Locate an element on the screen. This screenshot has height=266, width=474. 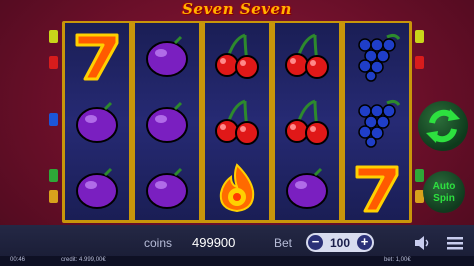
refresh-arrows-icon is located at coordinates (443, 126).